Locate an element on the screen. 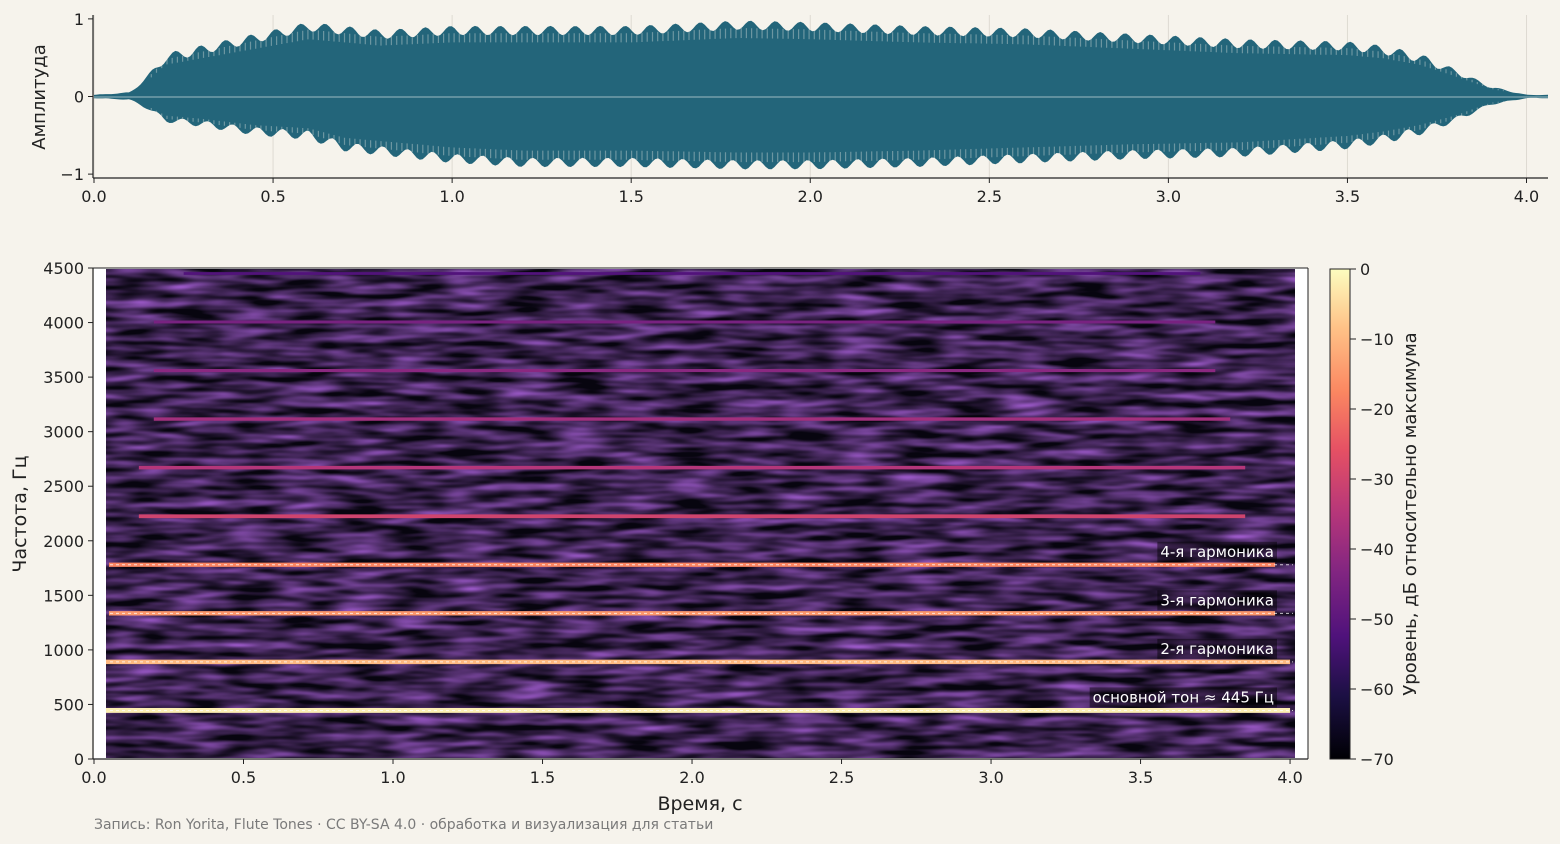  spectrogram-y-tick-label: 2000 is located at coordinates (63, 541).